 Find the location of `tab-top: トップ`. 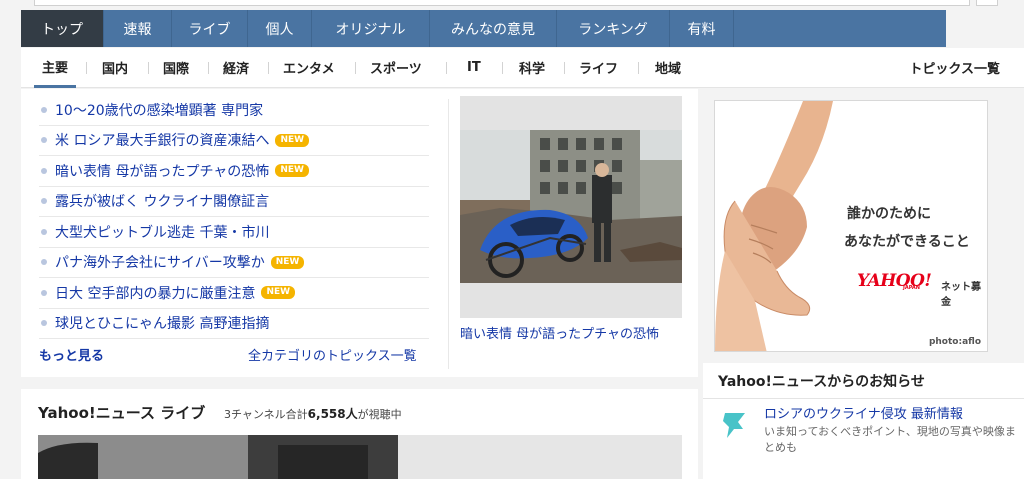

tab-top: トップ is located at coordinates (62, 28).